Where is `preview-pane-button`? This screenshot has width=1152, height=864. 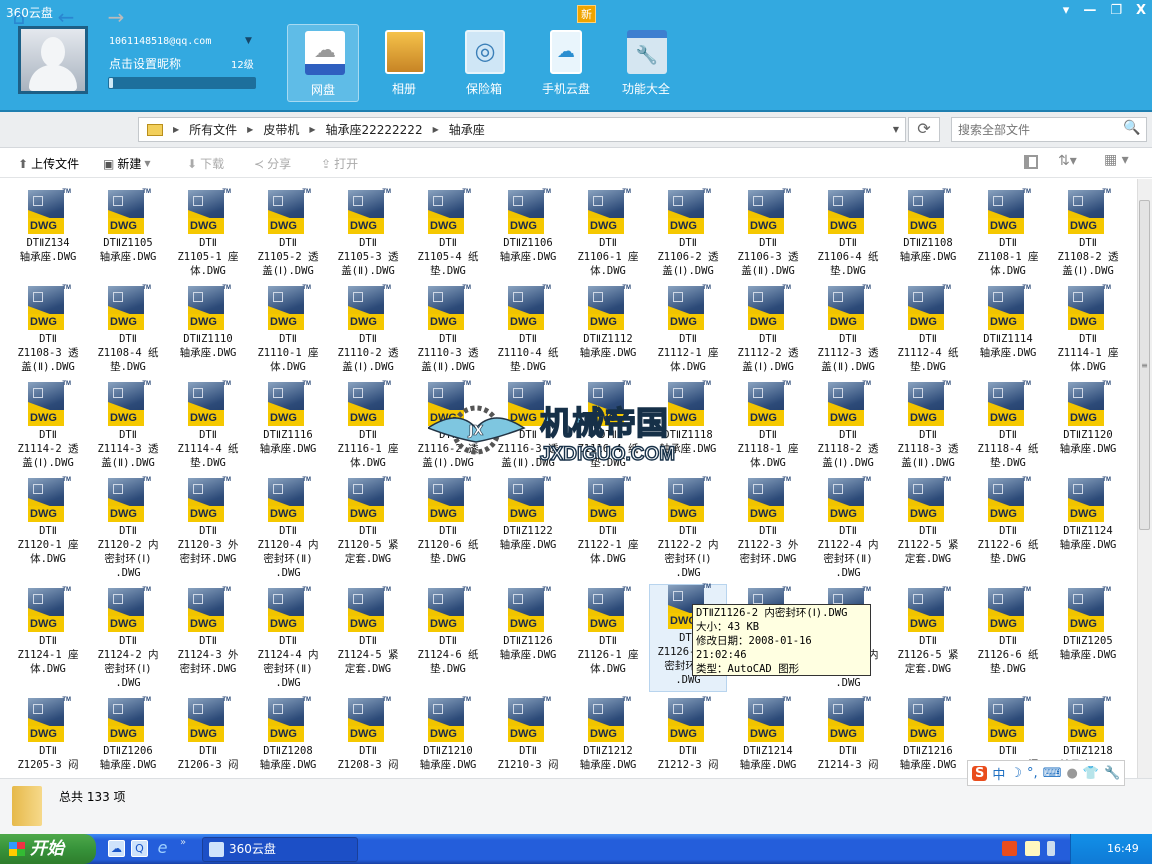
preview-pane-button is located at coordinates (1031, 162).